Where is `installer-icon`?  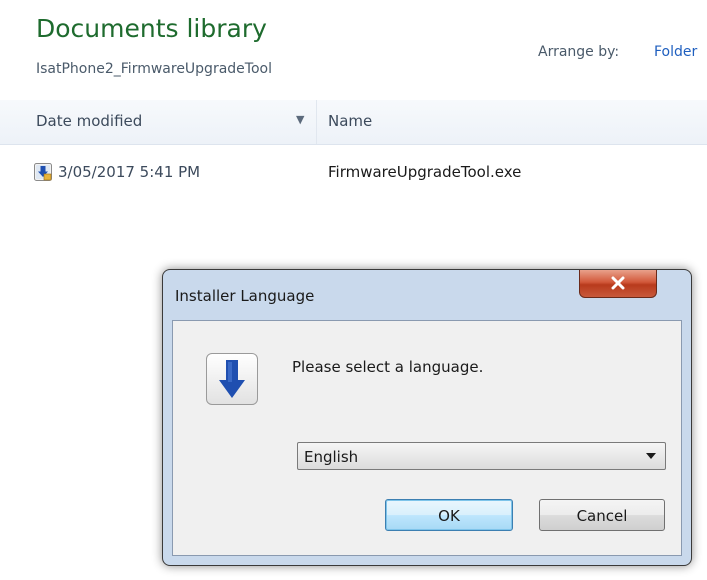 installer-icon is located at coordinates (232, 379).